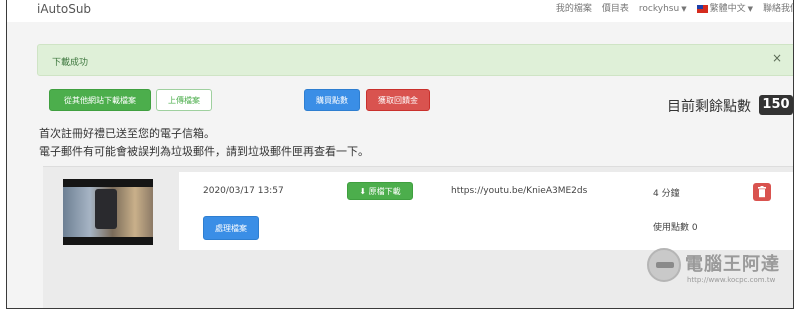 The image size is (800, 314). I want to click on trash-icon, so click(762, 192).